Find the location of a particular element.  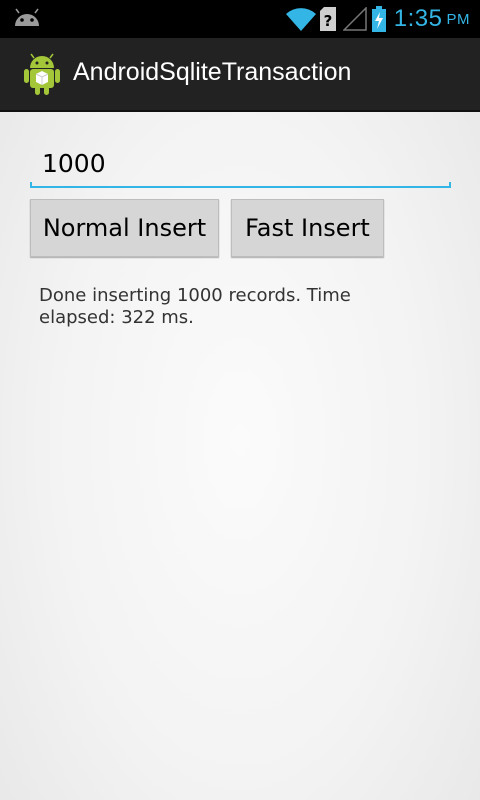

signal-icon is located at coordinates (354, 19).